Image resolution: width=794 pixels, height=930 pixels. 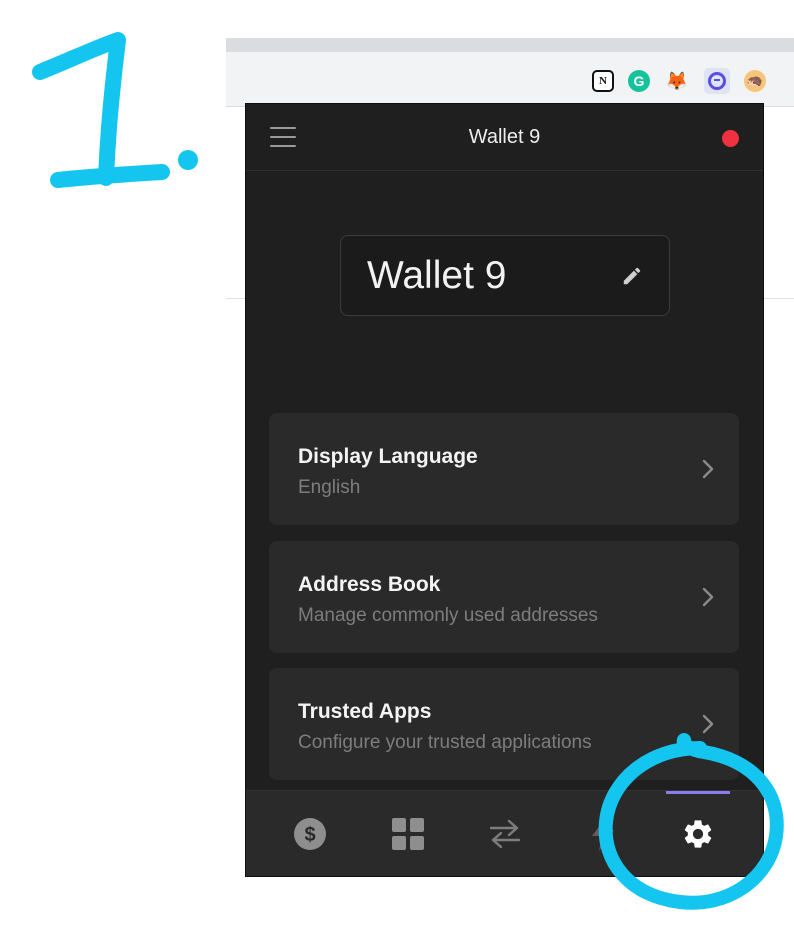 What do you see at coordinates (388, 456) in the screenshot?
I see `setting-title: Display Language` at bounding box center [388, 456].